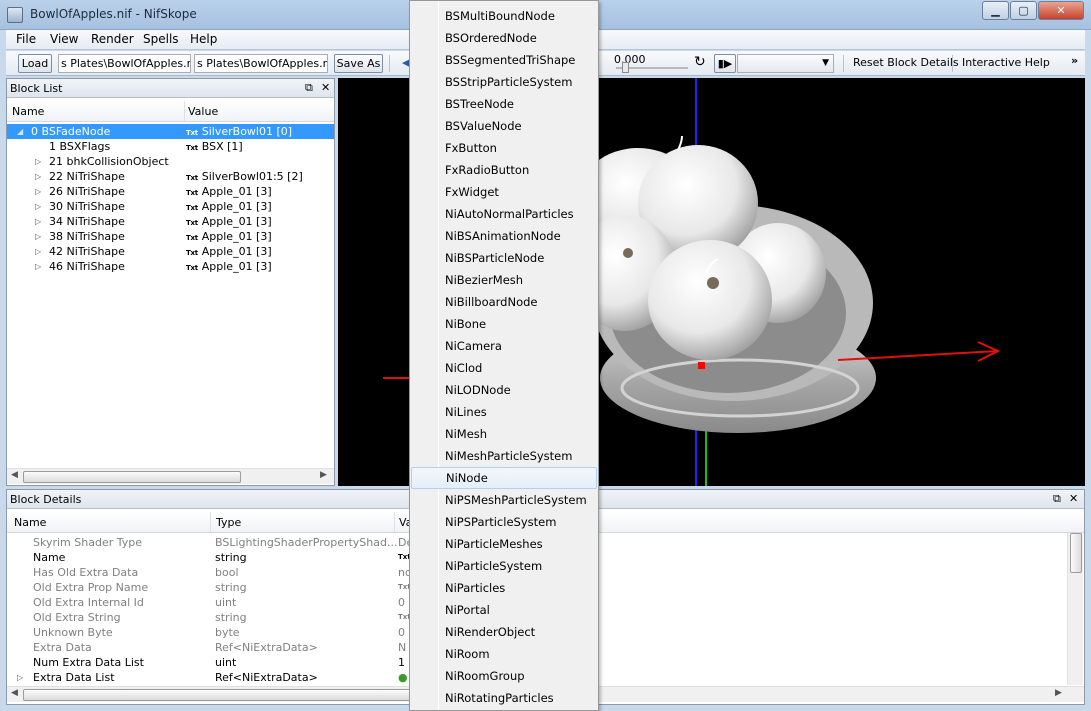 This screenshot has width=1091, height=711. I want to click on block-list-row: ▷ 22 NiTriShape Txt SilverBowl01:5 [2], so click(170, 176).